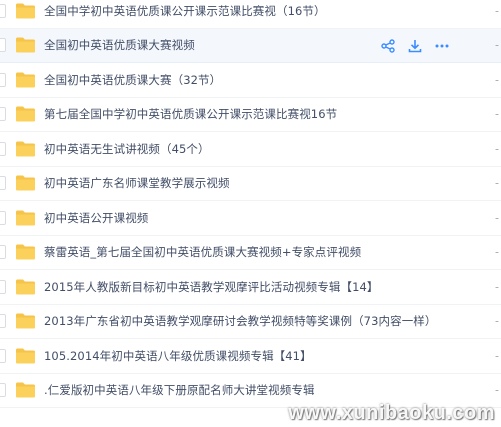  What do you see at coordinates (250, 218) in the screenshot?
I see `file-row: 初中英语公开课视频 -` at bounding box center [250, 218].